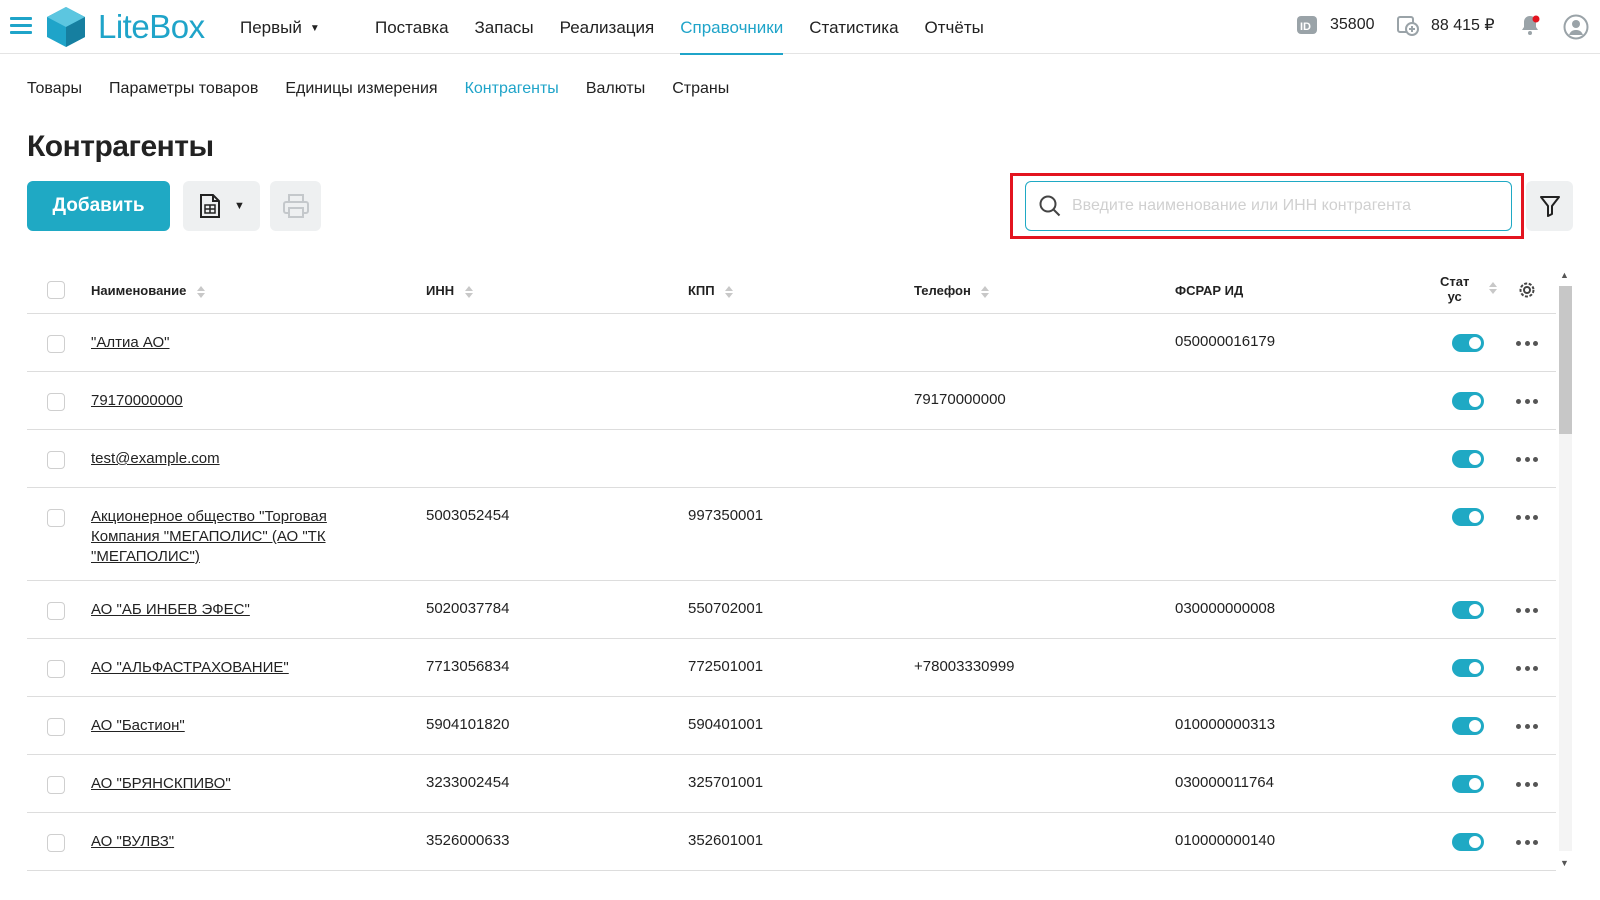  Describe the element at coordinates (1209, 290) in the screenshot. I see `column-header-fsrar: ФСРАР ИД` at that location.